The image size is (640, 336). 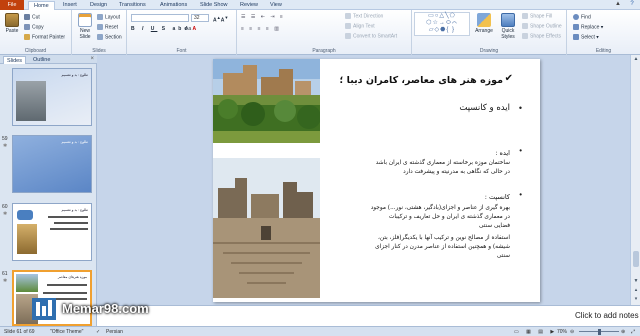 What do you see at coordinates (109, 37) in the screenshot?
I see `section-button: Section` at bounding box center [109, 37].